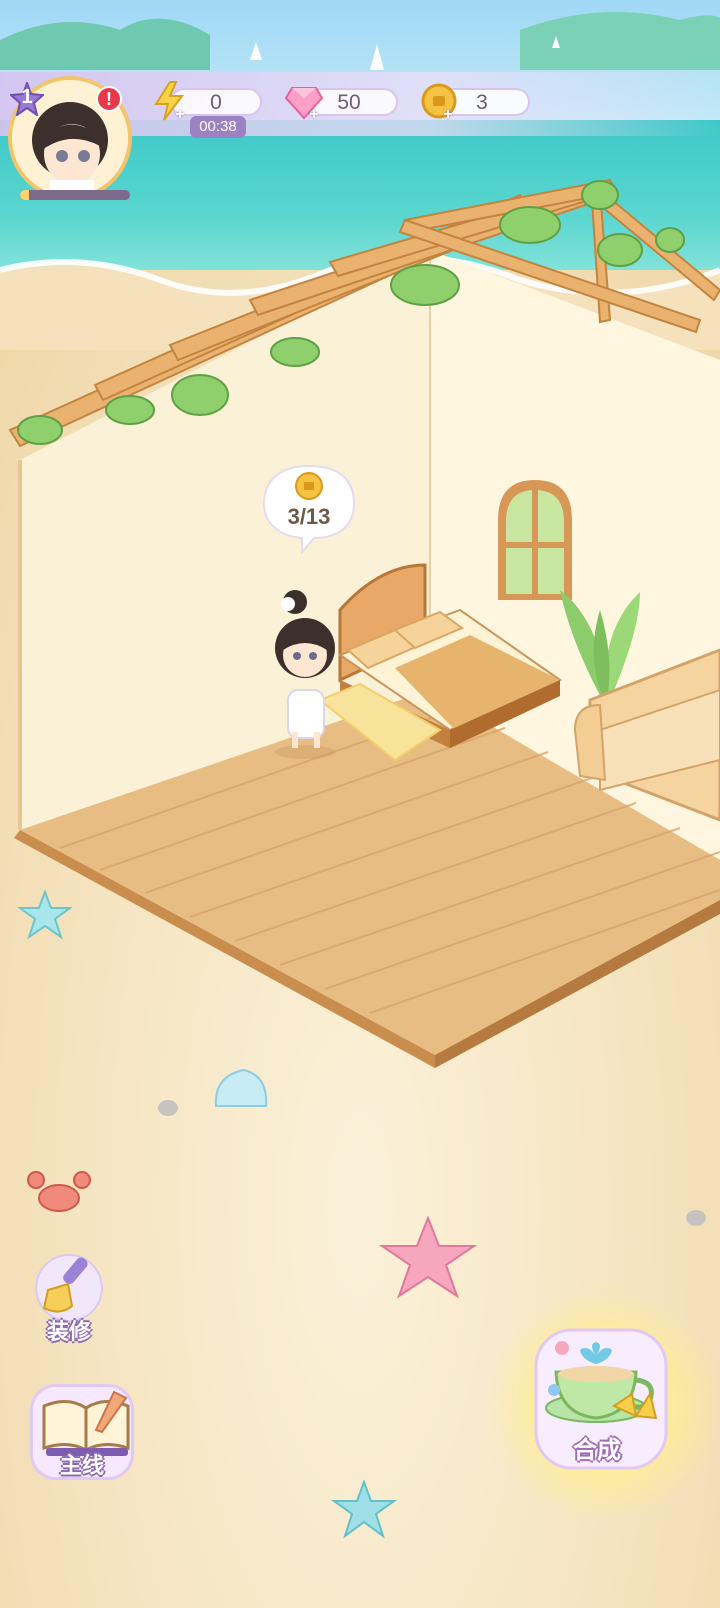 This screenshot has height=1608, width=720. I want to click on starfish-decoration, so click(45, 915).